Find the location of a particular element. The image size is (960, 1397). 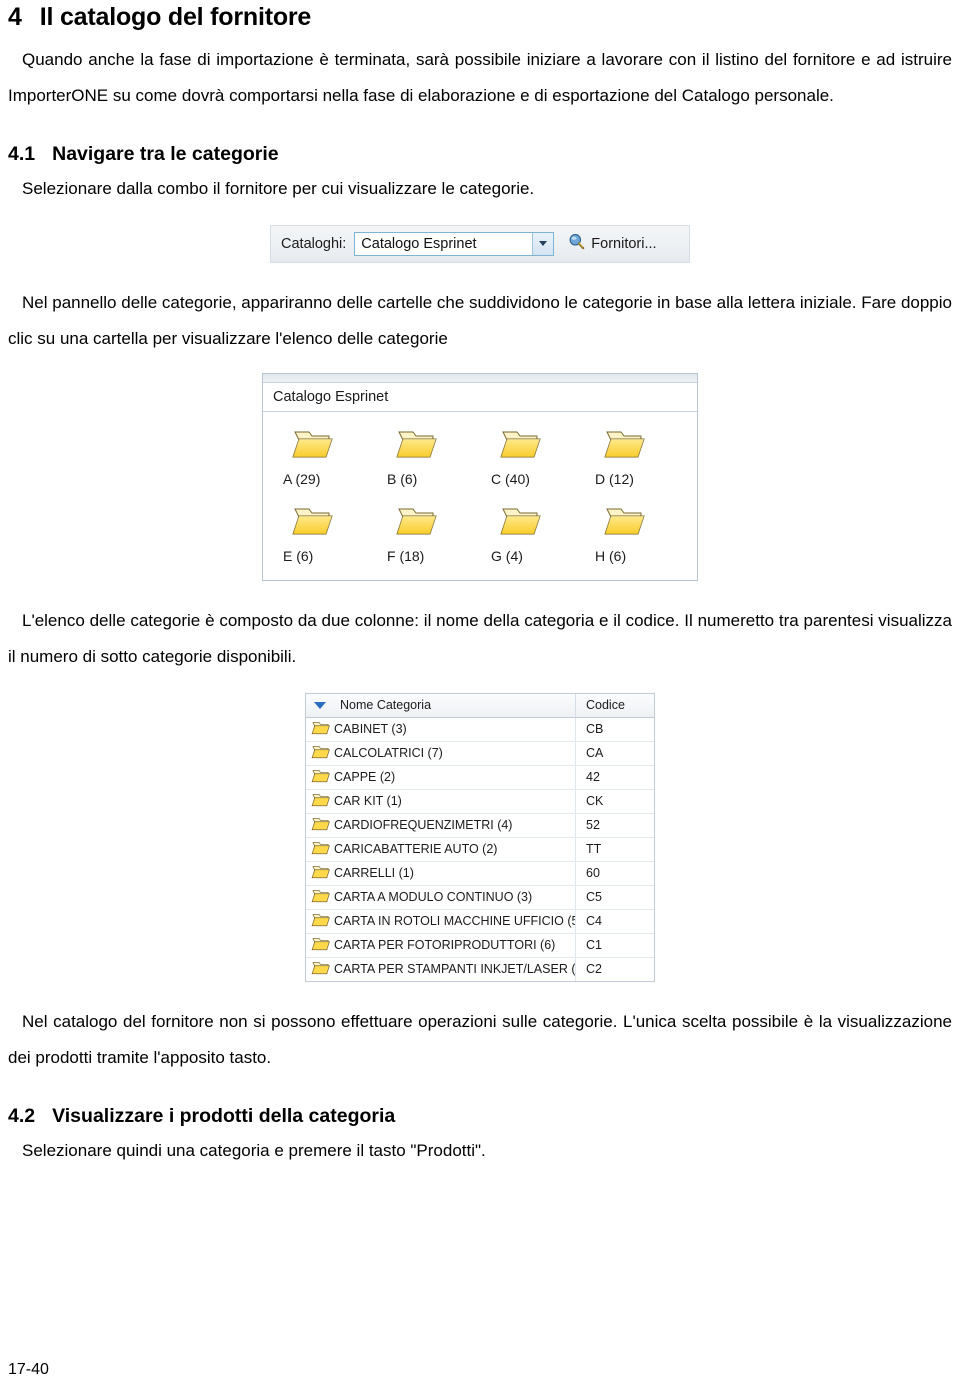

page-title: 4 Il catalogo del fornitore is located at coordinates (480, 17).